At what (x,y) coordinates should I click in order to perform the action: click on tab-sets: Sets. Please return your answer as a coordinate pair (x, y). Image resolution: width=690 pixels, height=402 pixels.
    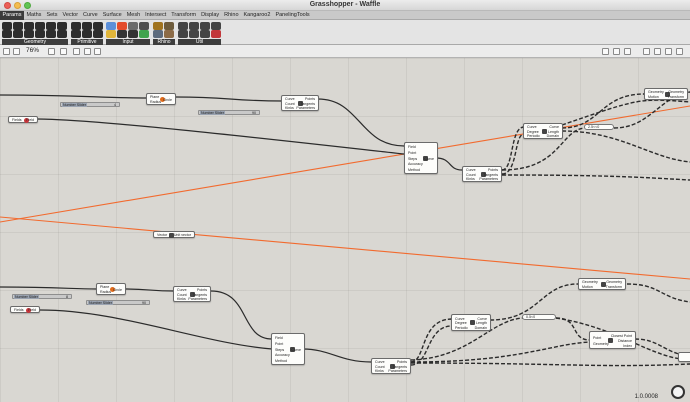
    Looking at the image, I should click on (52, 15).